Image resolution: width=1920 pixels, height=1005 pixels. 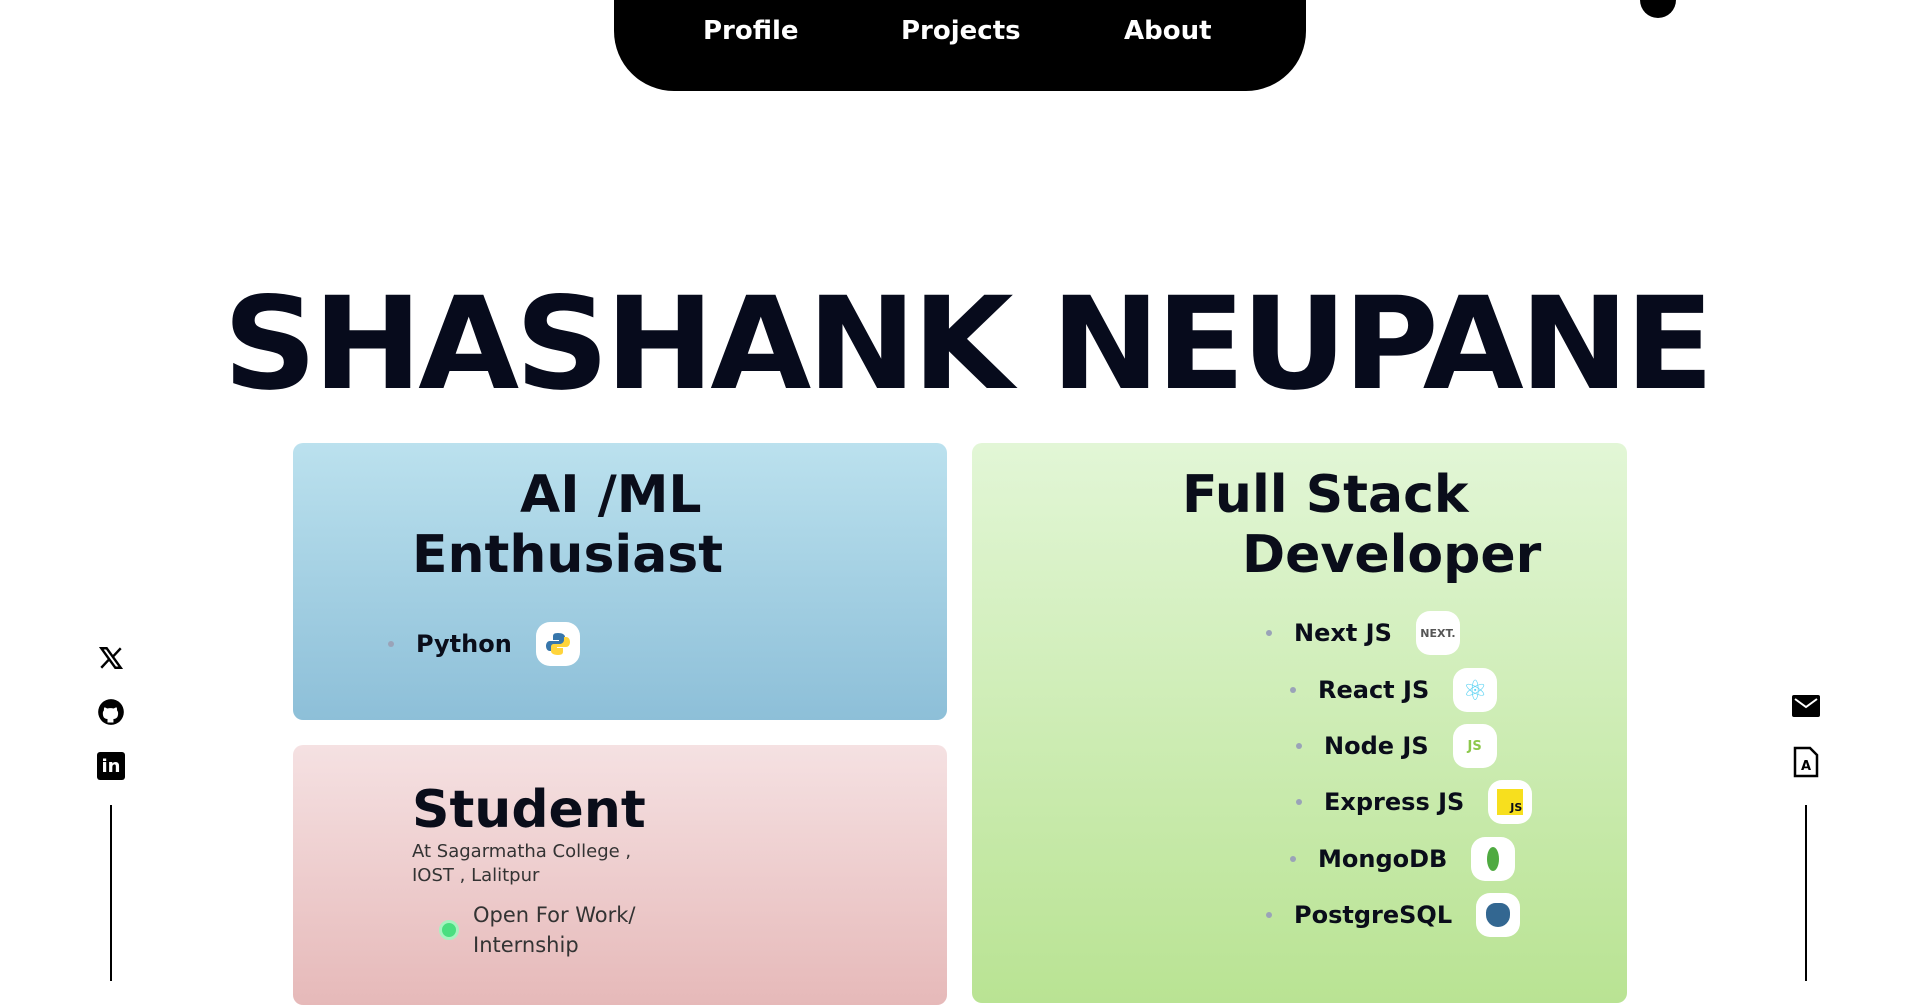 I want to click on student-subtitle-2: IOST , Lalitpur, so click(x=476, y=875).